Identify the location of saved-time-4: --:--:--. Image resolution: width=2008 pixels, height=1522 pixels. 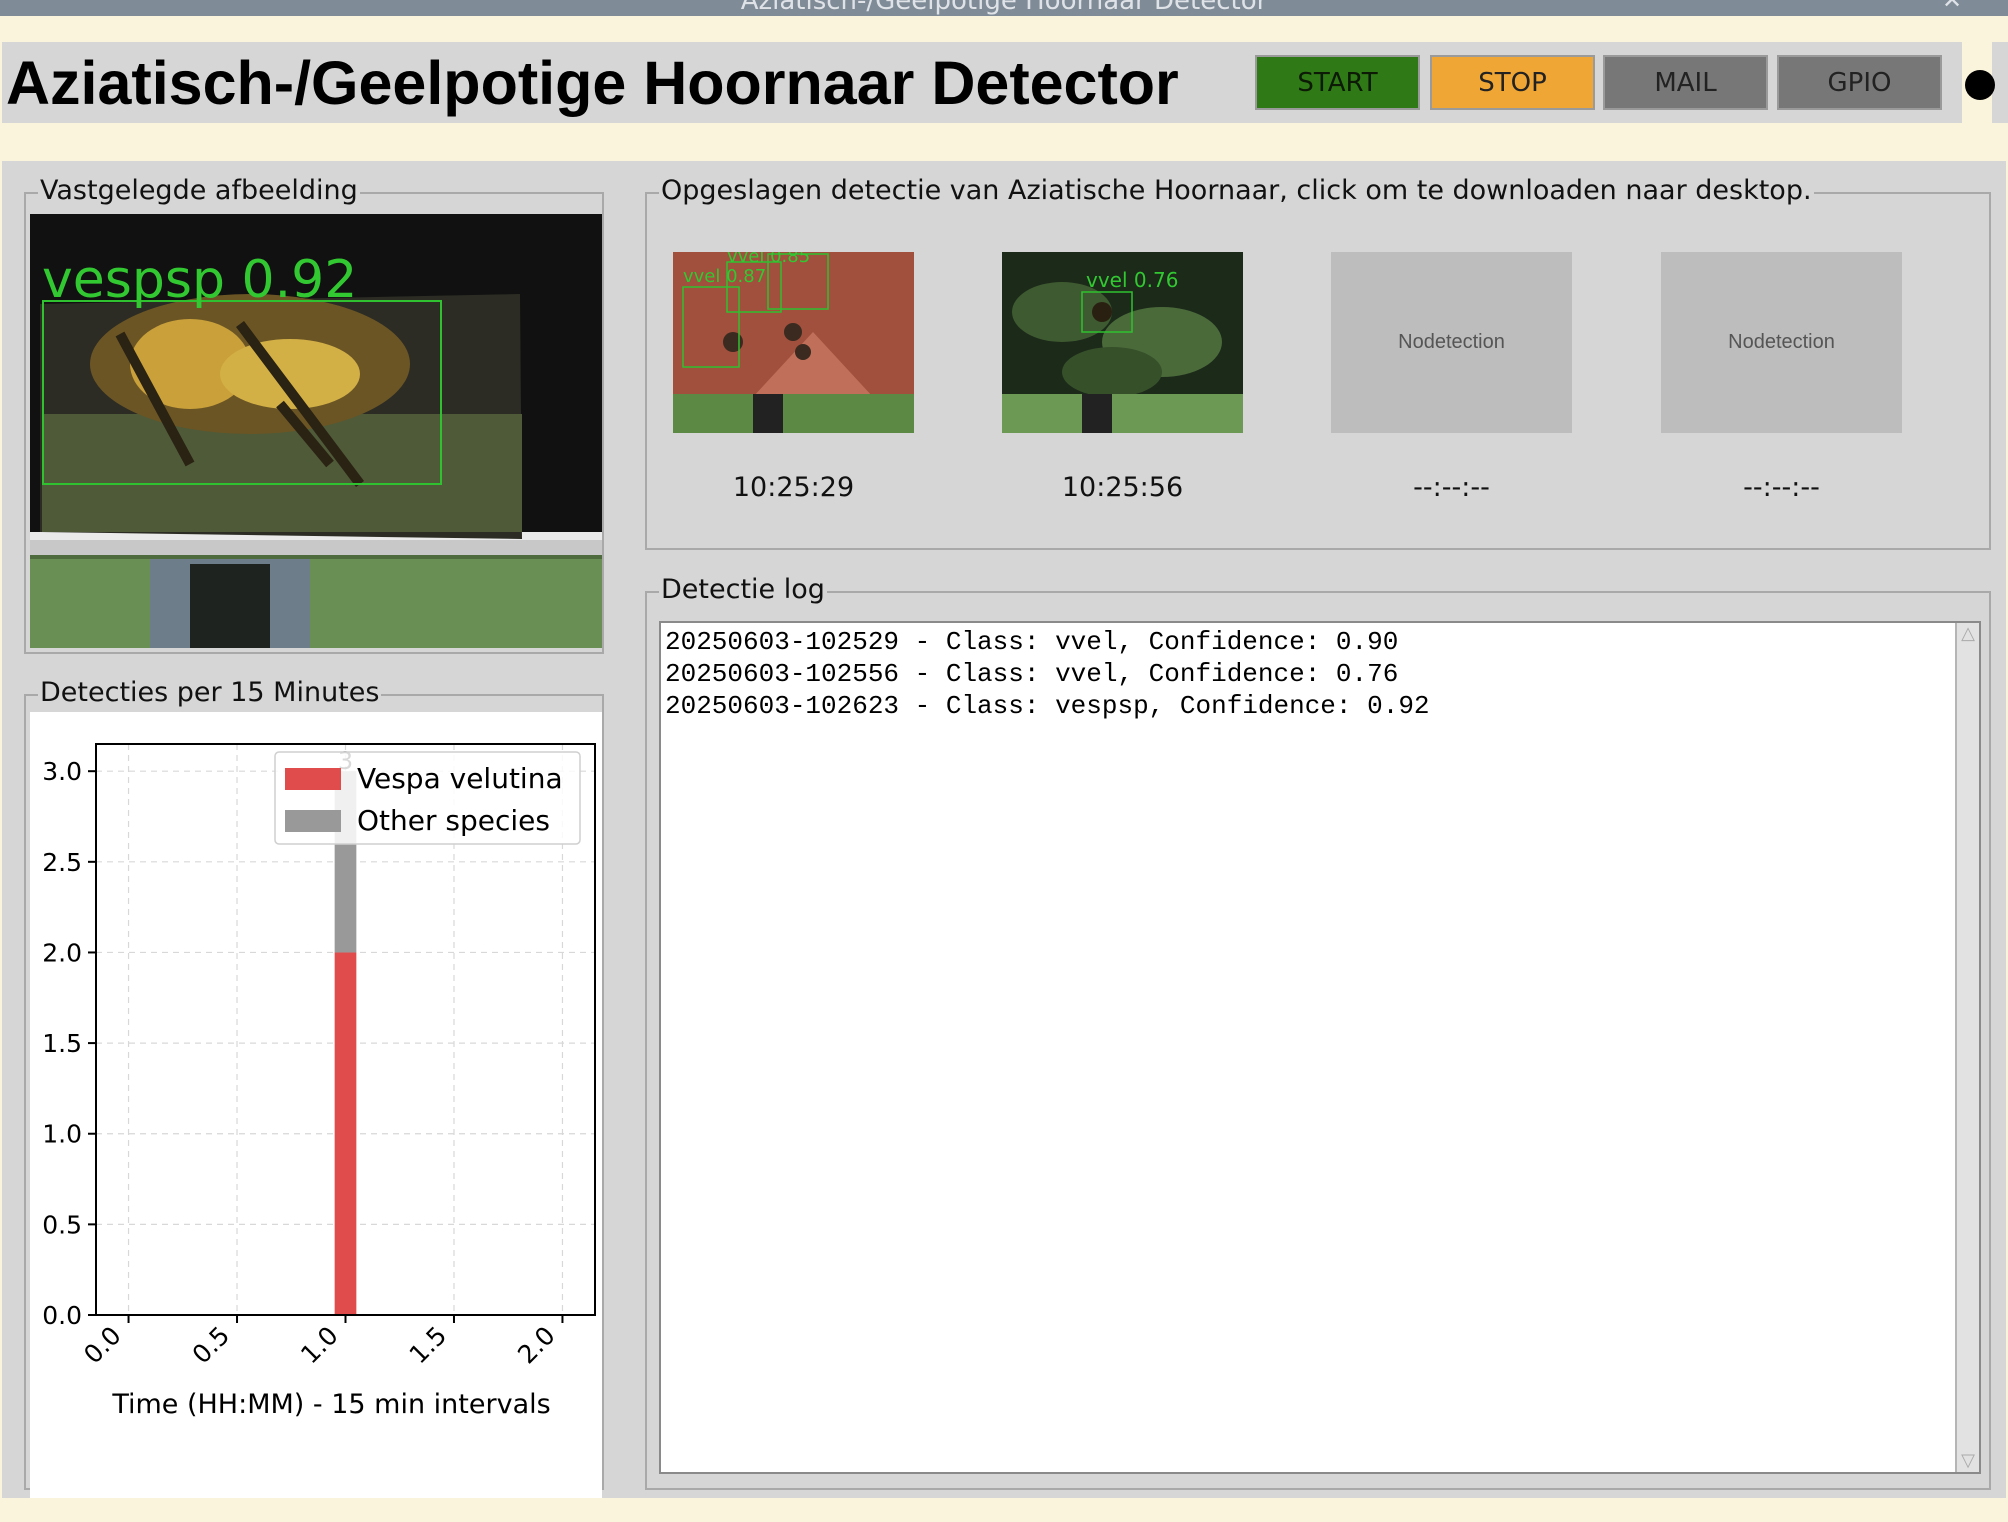
(1781, 487).